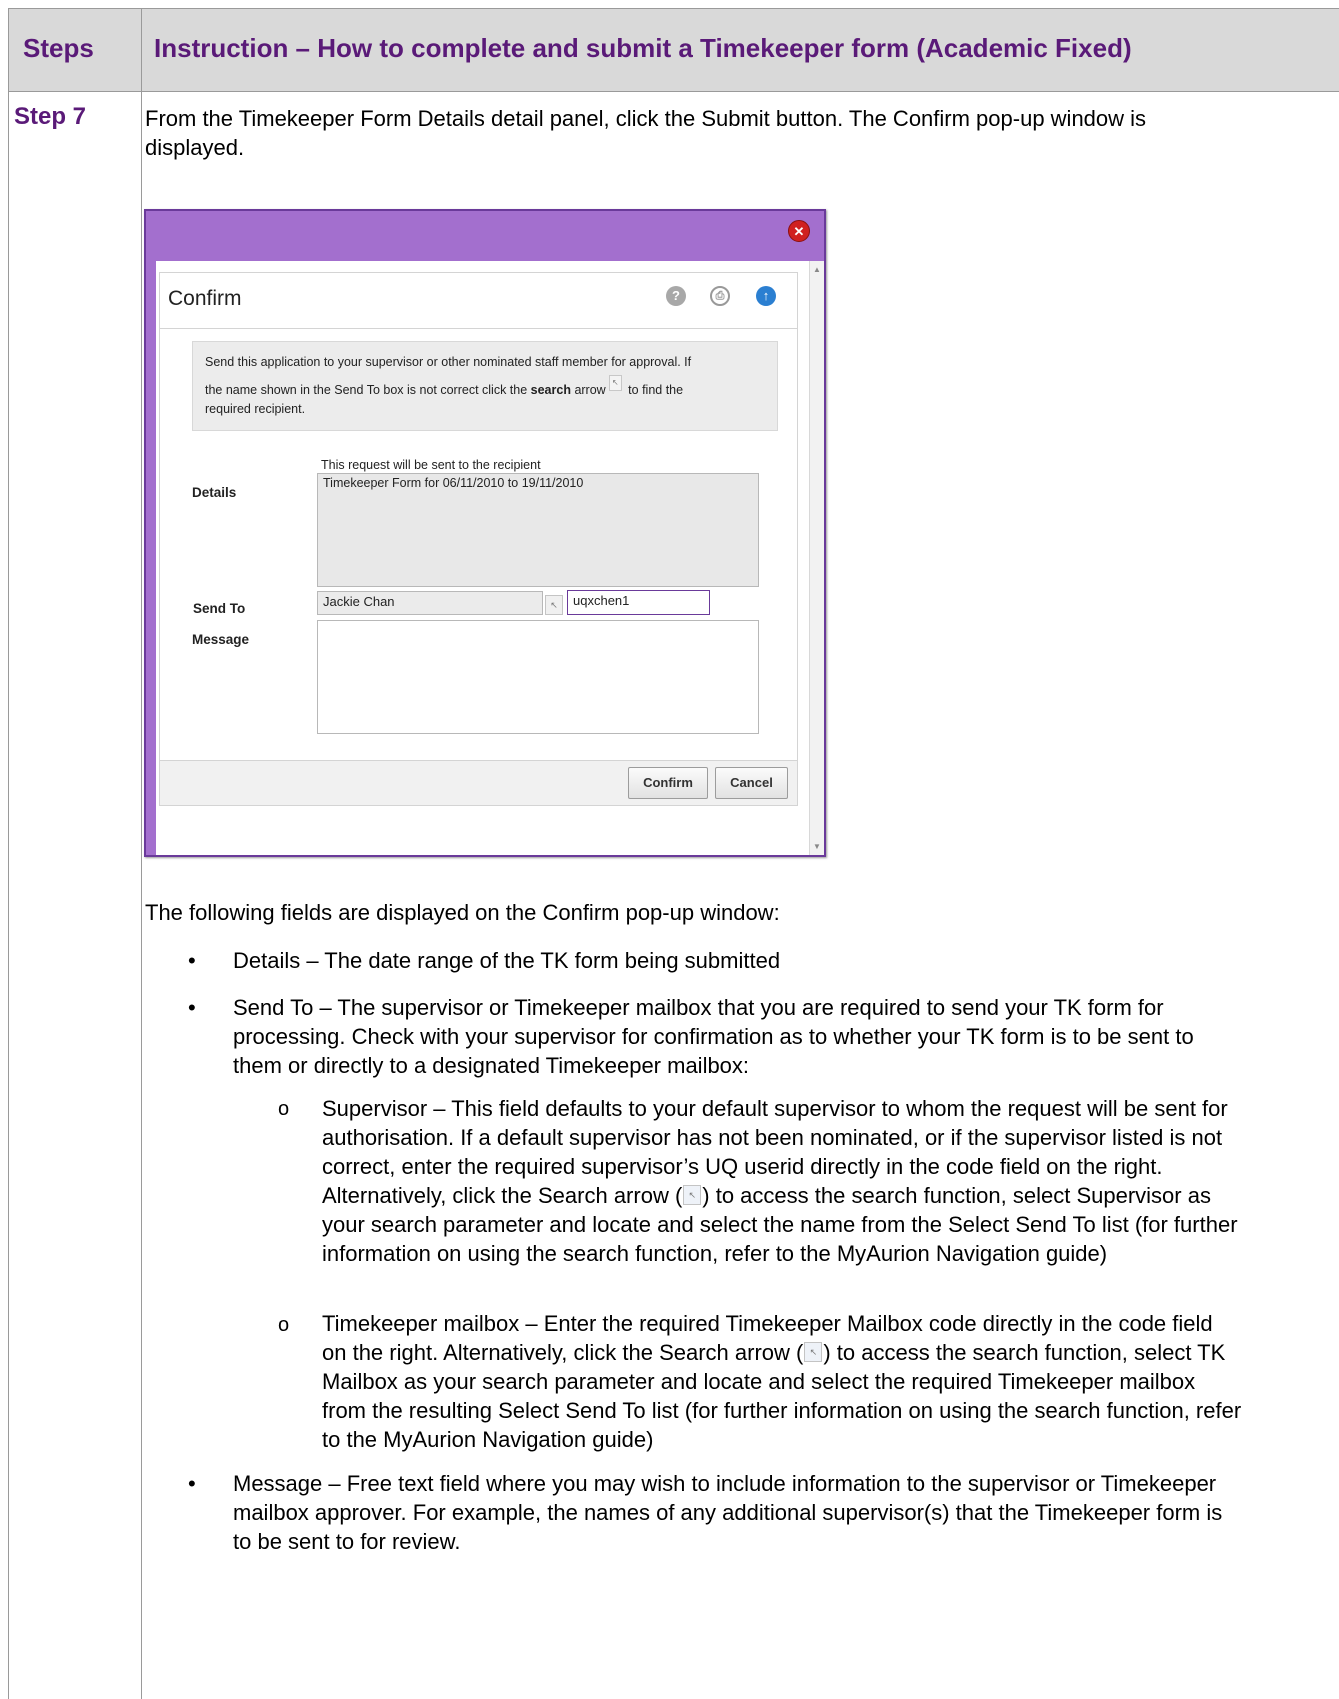 This screenshot has height=1699, width=1339. What do you see at coordinates (214, 492) in the screenshot?
I see `details-label: Details` at bounding box center [214, 492].